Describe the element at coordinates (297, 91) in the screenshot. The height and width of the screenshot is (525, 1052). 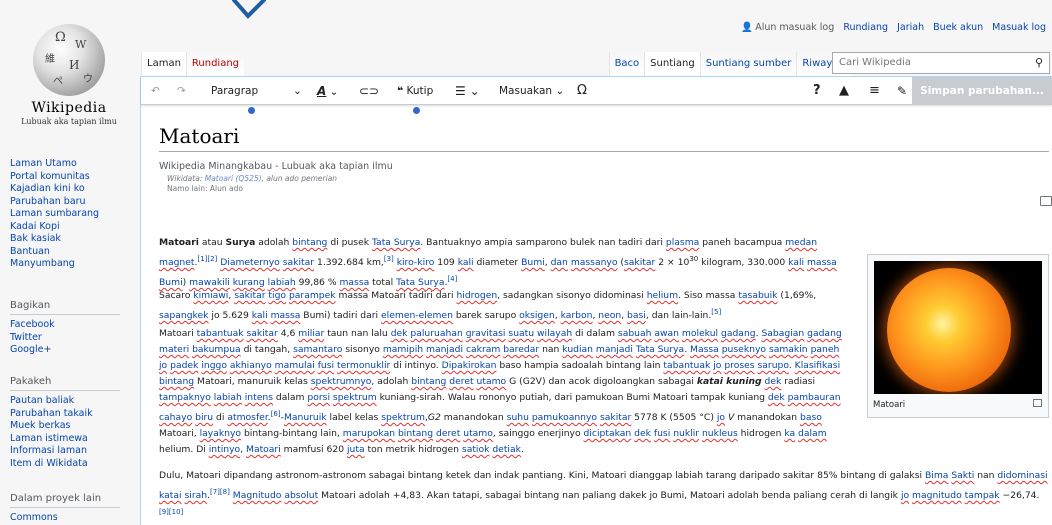
I see `chevron-down-icon: ⌄` at that location.